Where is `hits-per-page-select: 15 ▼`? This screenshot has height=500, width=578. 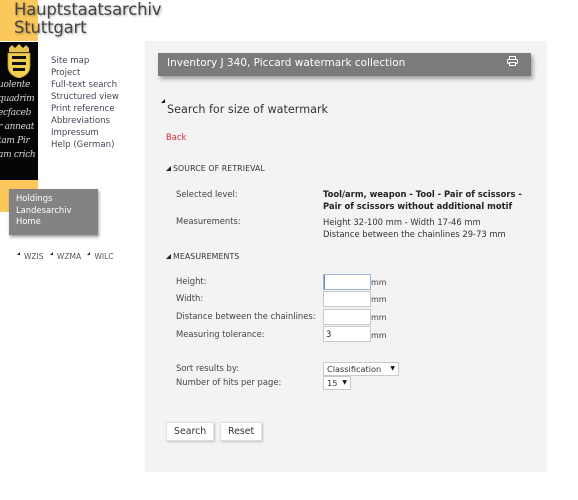
hits-per-page-select: 15 ▼ is located at coordinates (337, 383).